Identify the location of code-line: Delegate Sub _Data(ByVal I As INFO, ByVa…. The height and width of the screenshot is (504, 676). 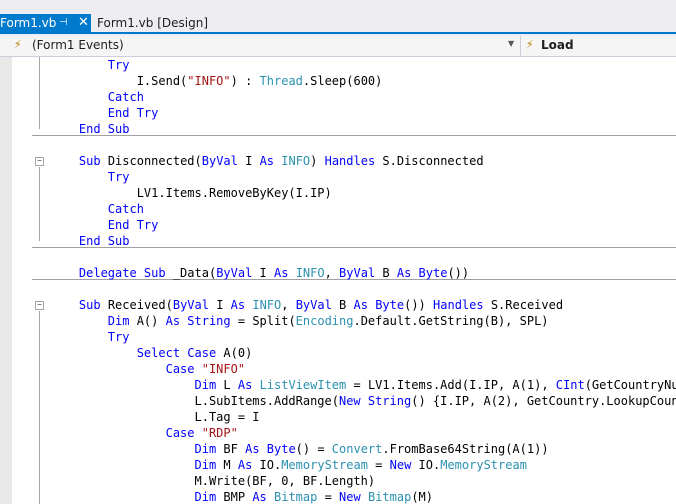
(344, 273).